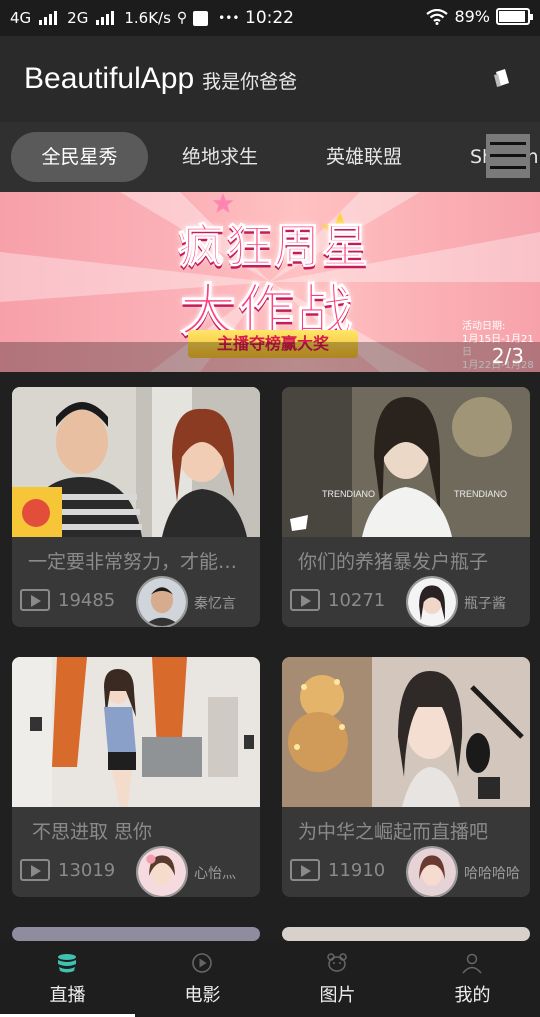 This screenshot has width=540, height=1017. What do you see at coordinates (182, 18) in the screenshot?
I see `usb-icon: ⚲` at bounding box center [182, 18].